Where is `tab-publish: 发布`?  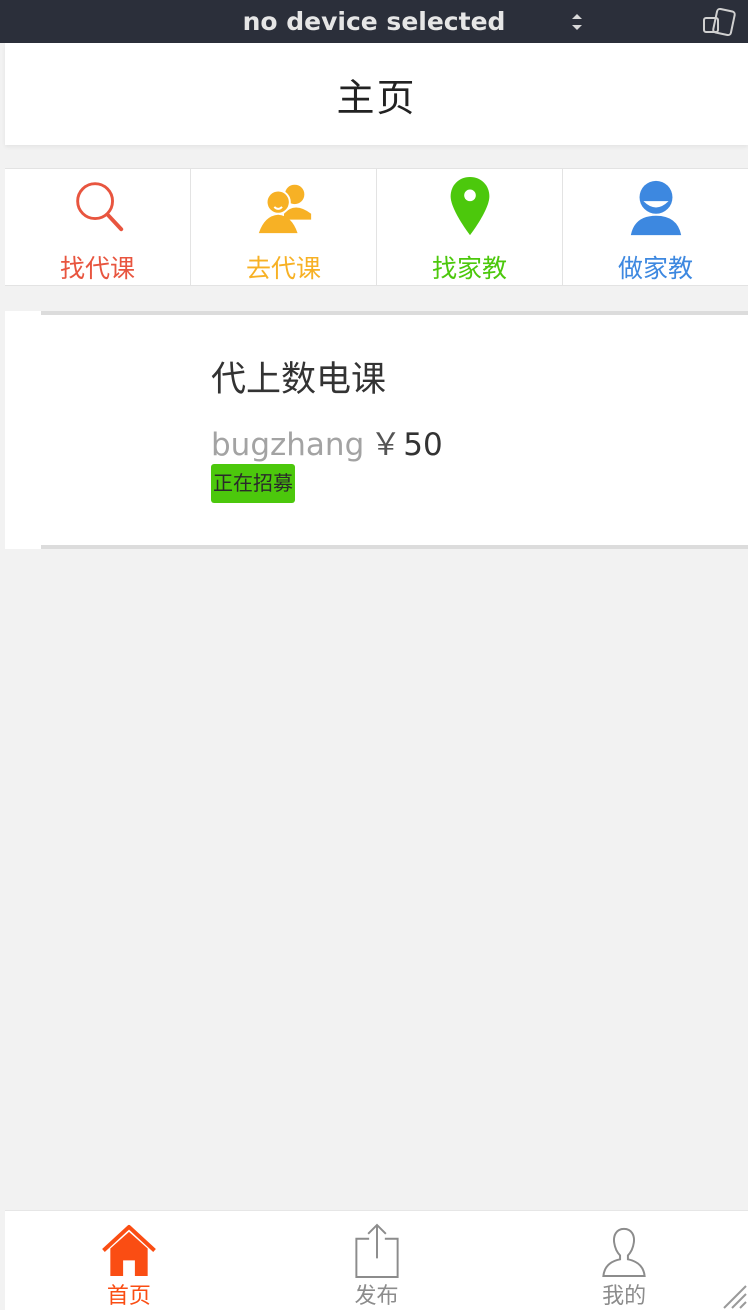 tab-publish: 发布 is located at coordinates (377, 1260).